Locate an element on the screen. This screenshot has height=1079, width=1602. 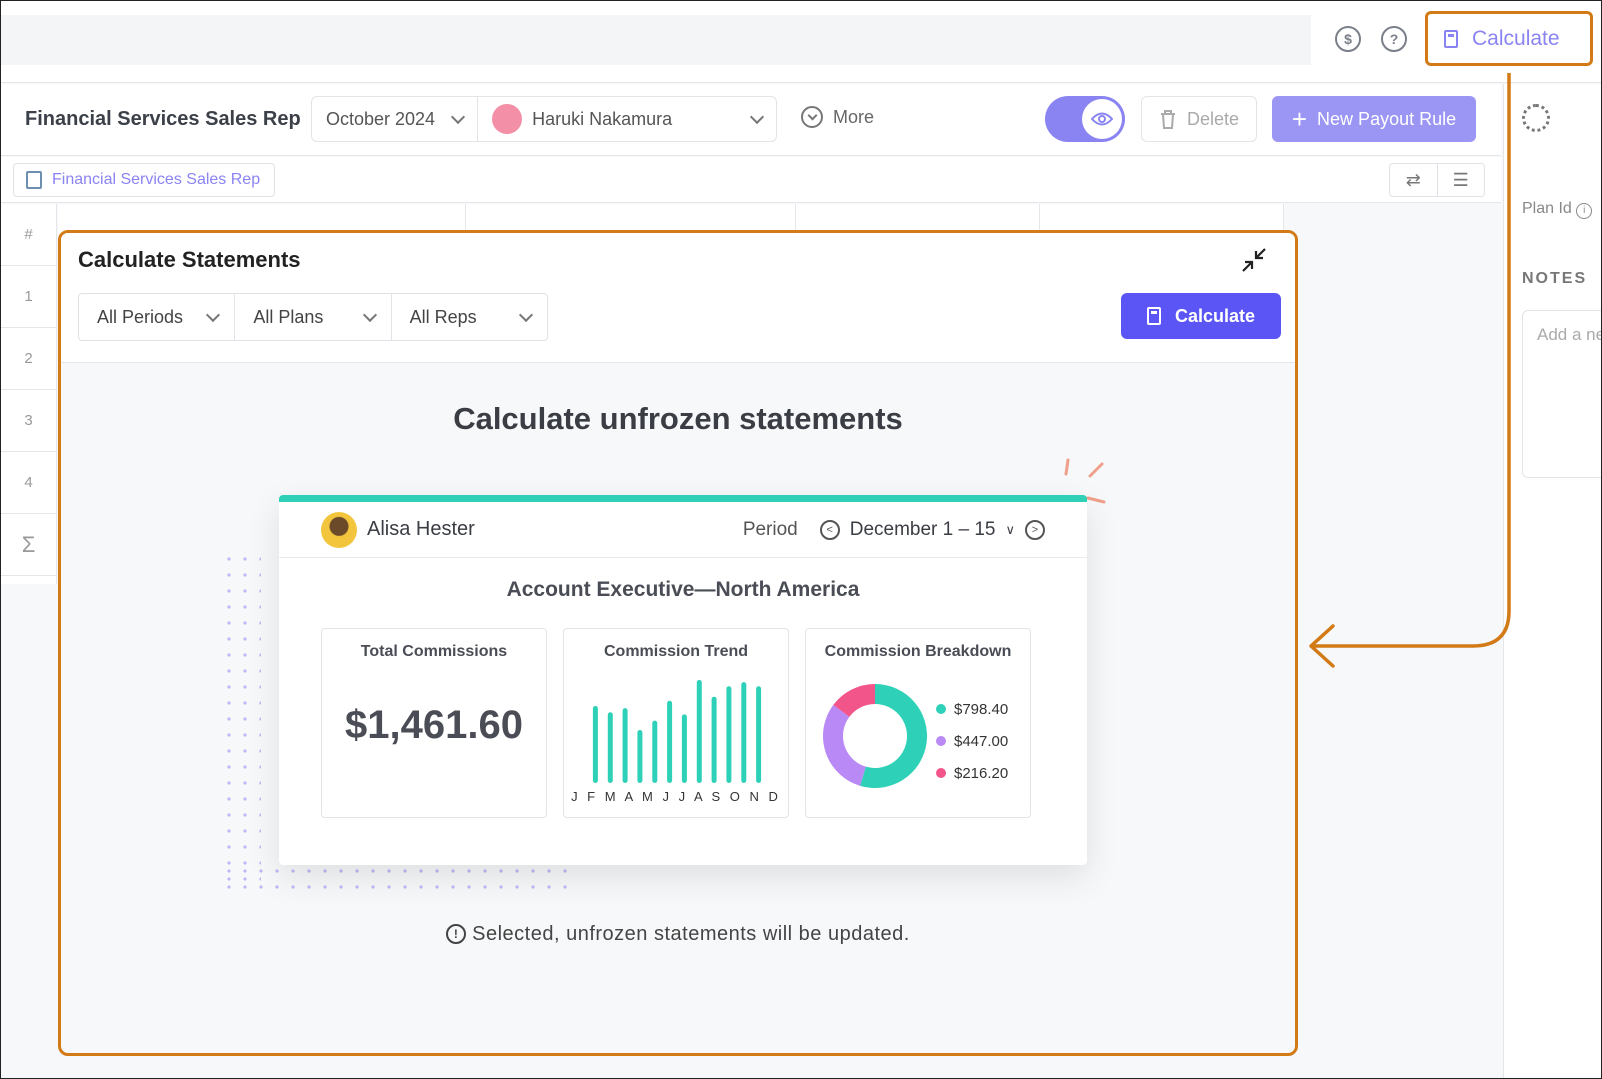
info-icon: i is located at coordinates (1584, 211).